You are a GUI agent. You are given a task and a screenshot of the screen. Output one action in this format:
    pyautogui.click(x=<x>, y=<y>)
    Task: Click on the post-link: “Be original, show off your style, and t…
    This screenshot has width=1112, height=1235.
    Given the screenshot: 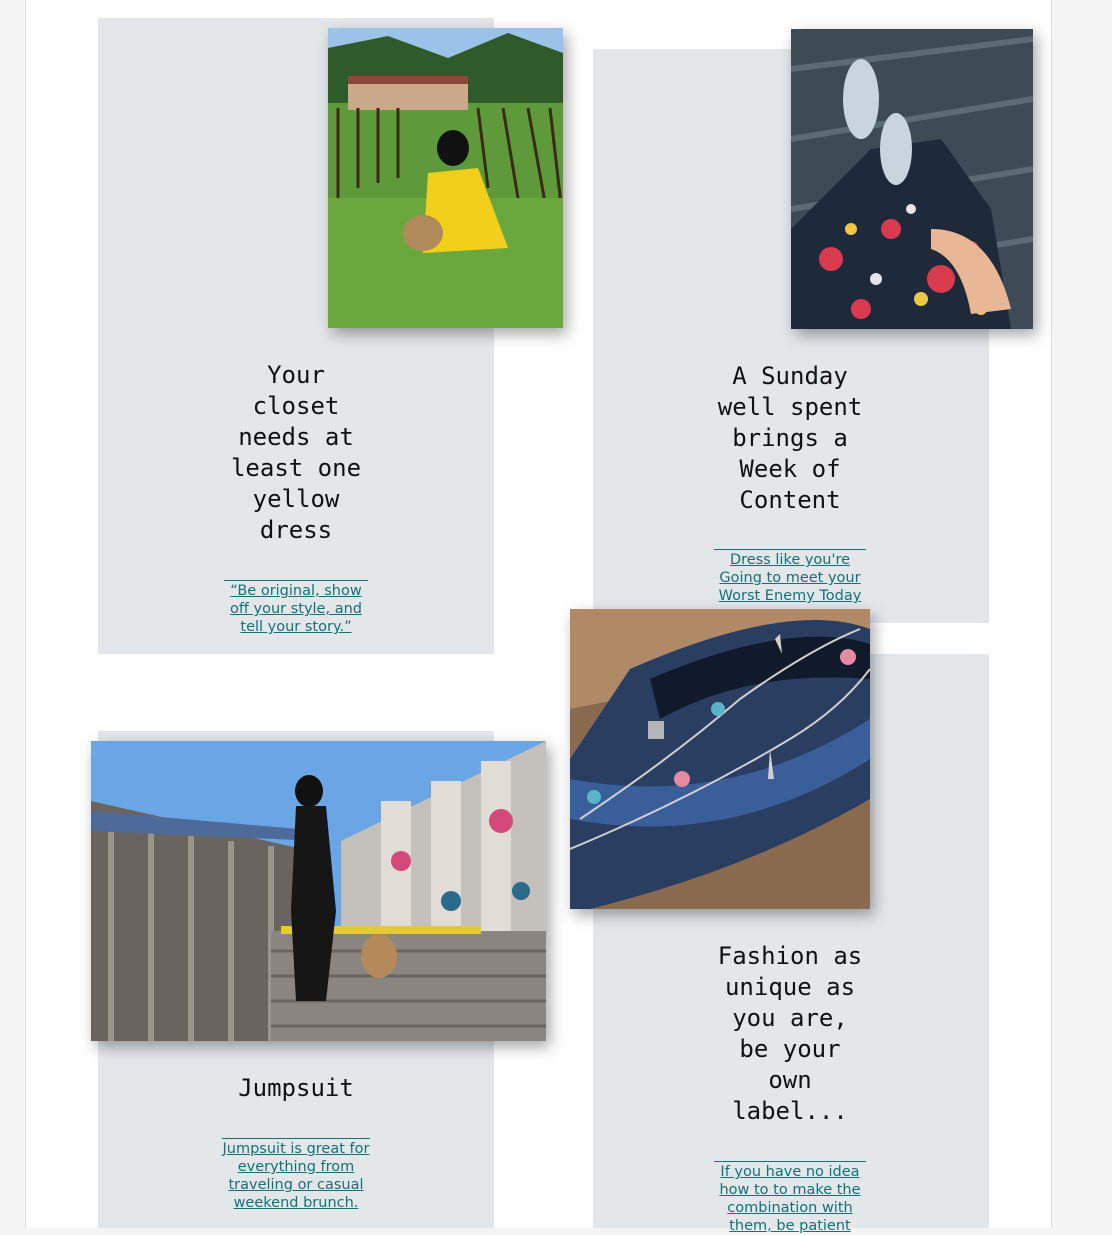 What is the action you would take?
    pyautogui.click(x=296, y=608)
    